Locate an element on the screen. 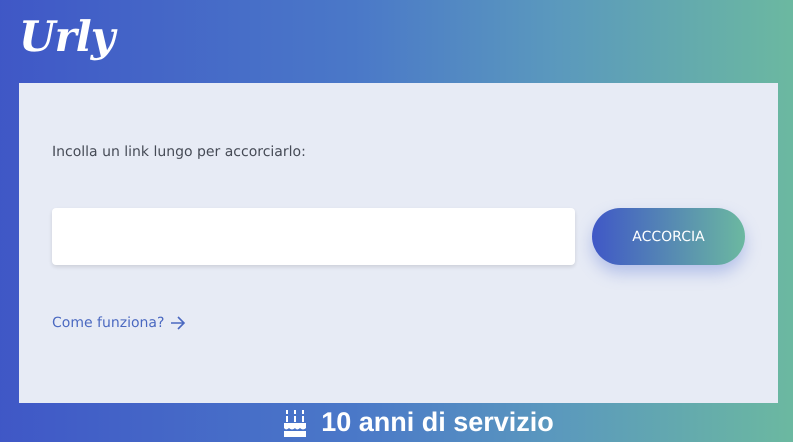 The height and width of the screenshot is (442, 793). help-link: Come funziona? is located at coordinates (119, 323).